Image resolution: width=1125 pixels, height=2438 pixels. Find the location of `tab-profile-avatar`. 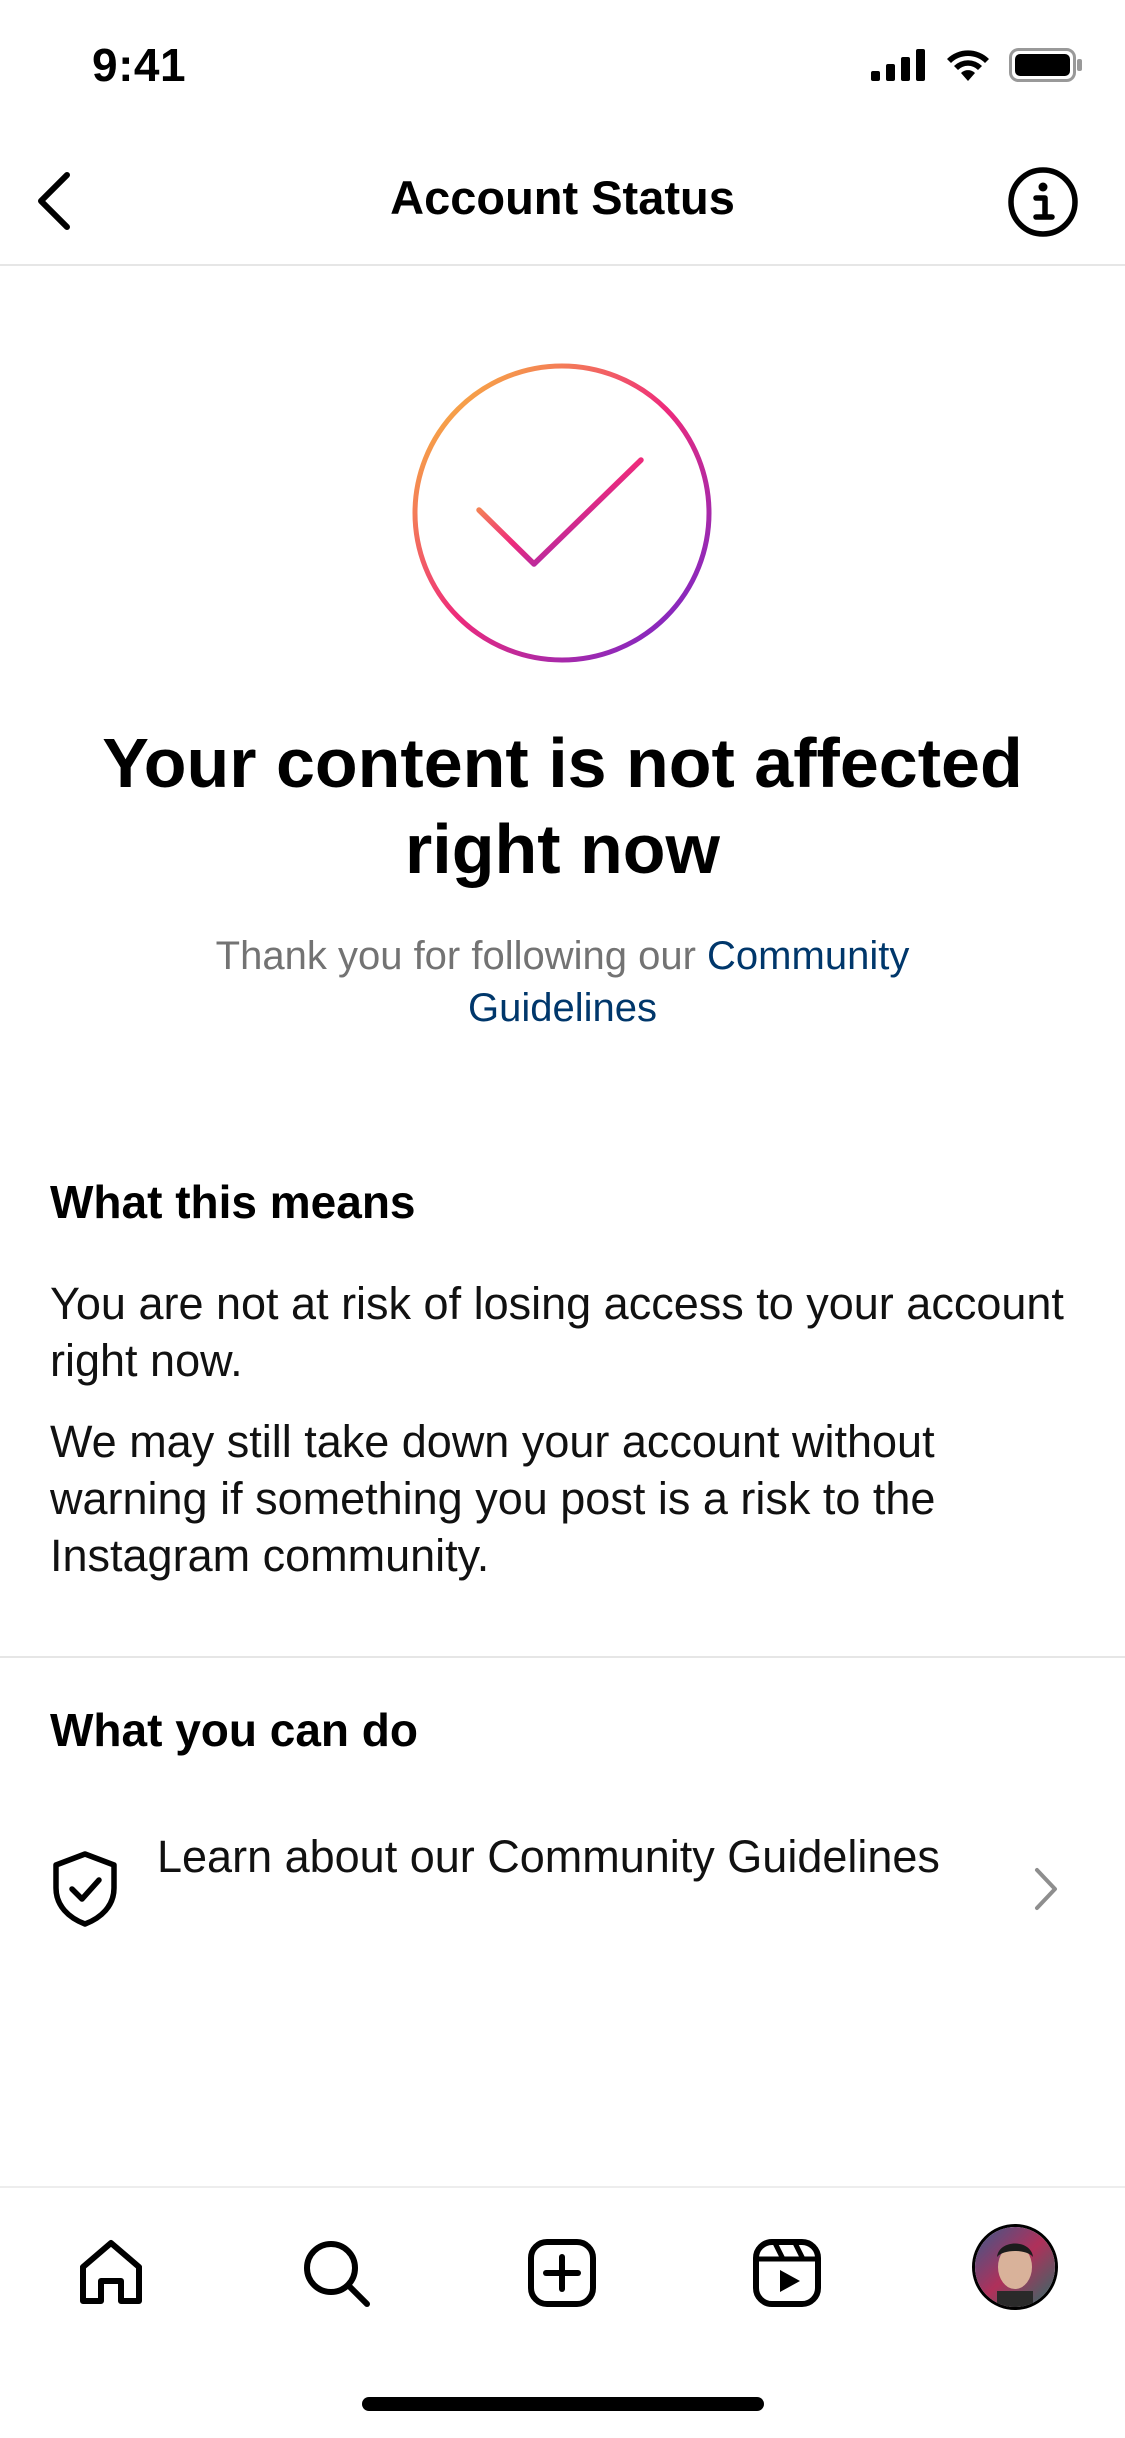

tab-profile-avatar is located at coordinates (1015, 2267).